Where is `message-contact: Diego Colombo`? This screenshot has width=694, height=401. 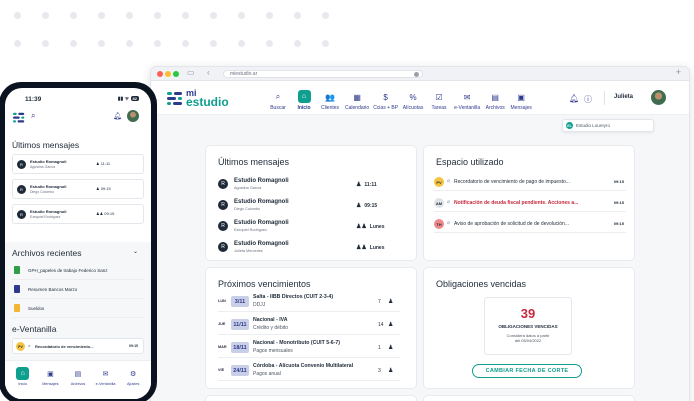
message-contact: Diego Colombo is located at coordinates (247, 209).